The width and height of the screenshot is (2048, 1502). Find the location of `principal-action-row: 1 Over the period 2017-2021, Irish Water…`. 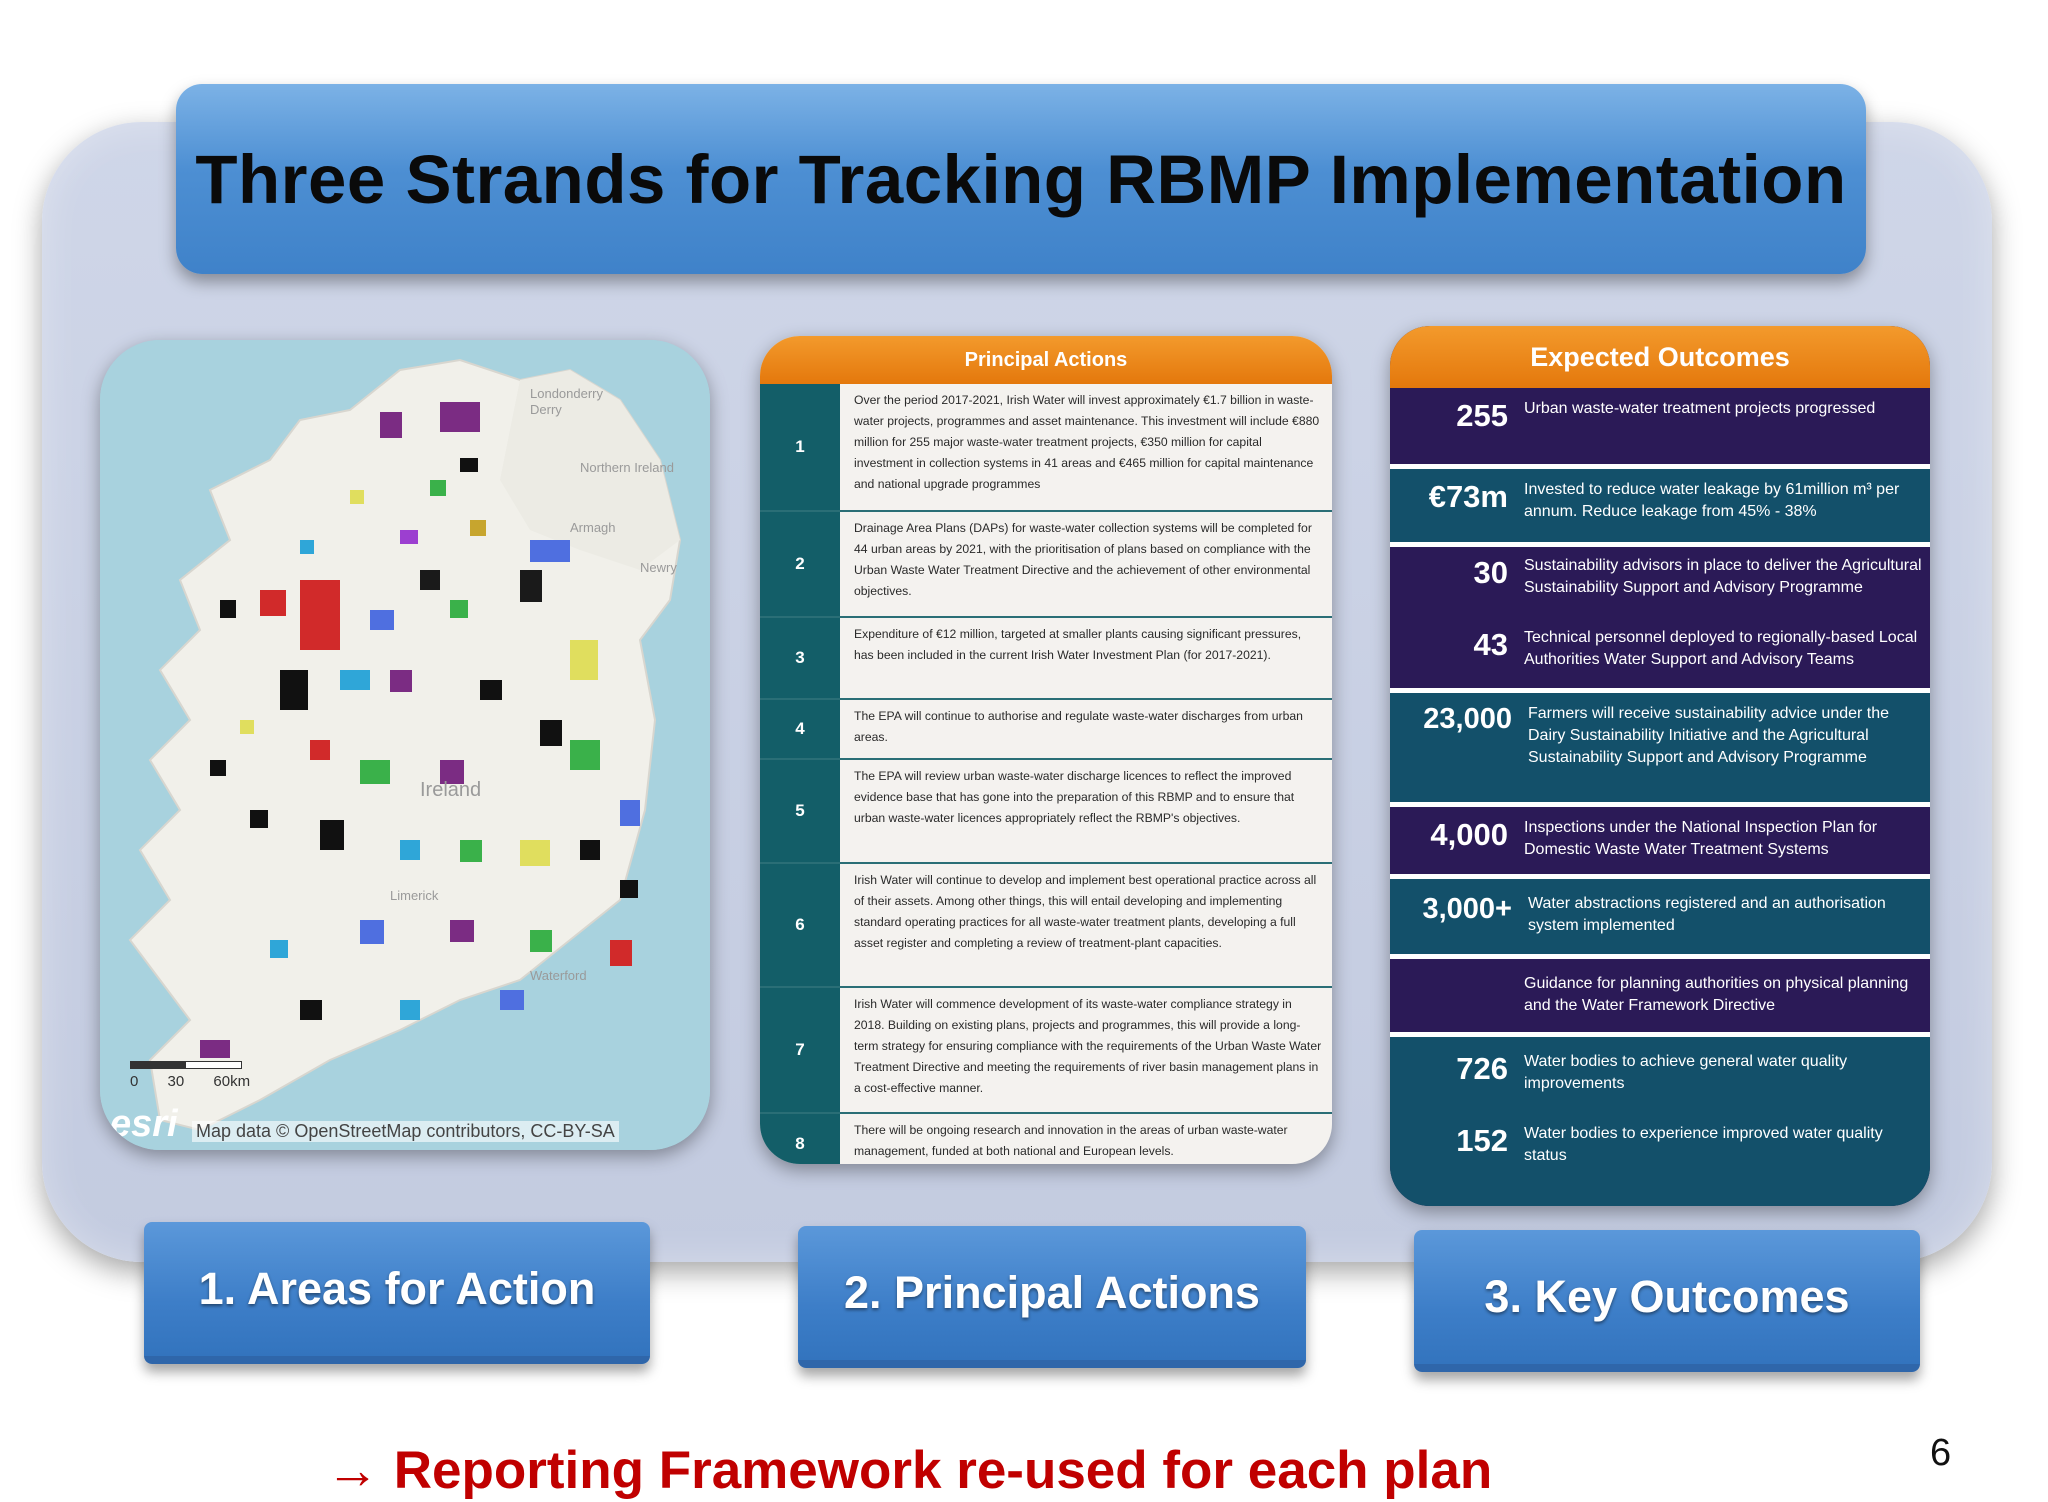

principal-action-row: 1 Over the period 2017-2021, Irish Water… is located at coordinates (1046, 448).